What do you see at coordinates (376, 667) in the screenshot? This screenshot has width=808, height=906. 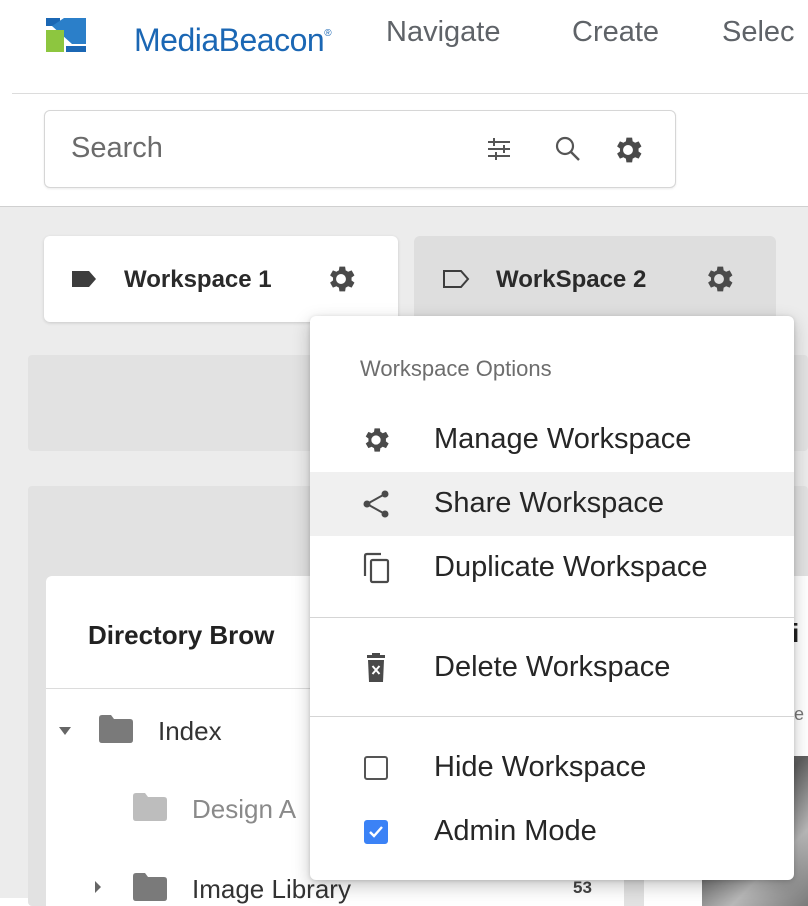 I see `trash-icon` at bounding box center [376, 667].